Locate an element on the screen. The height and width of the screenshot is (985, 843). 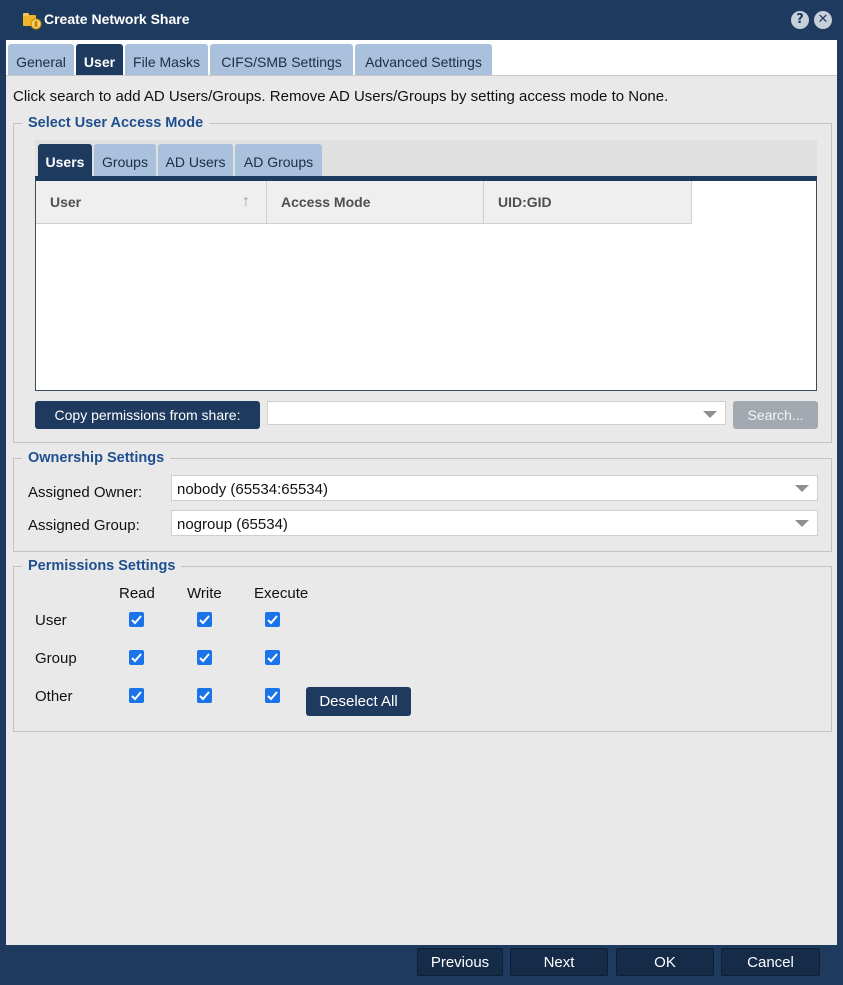
tab-file-masks: File Masks is located at coordinates (166, 59).